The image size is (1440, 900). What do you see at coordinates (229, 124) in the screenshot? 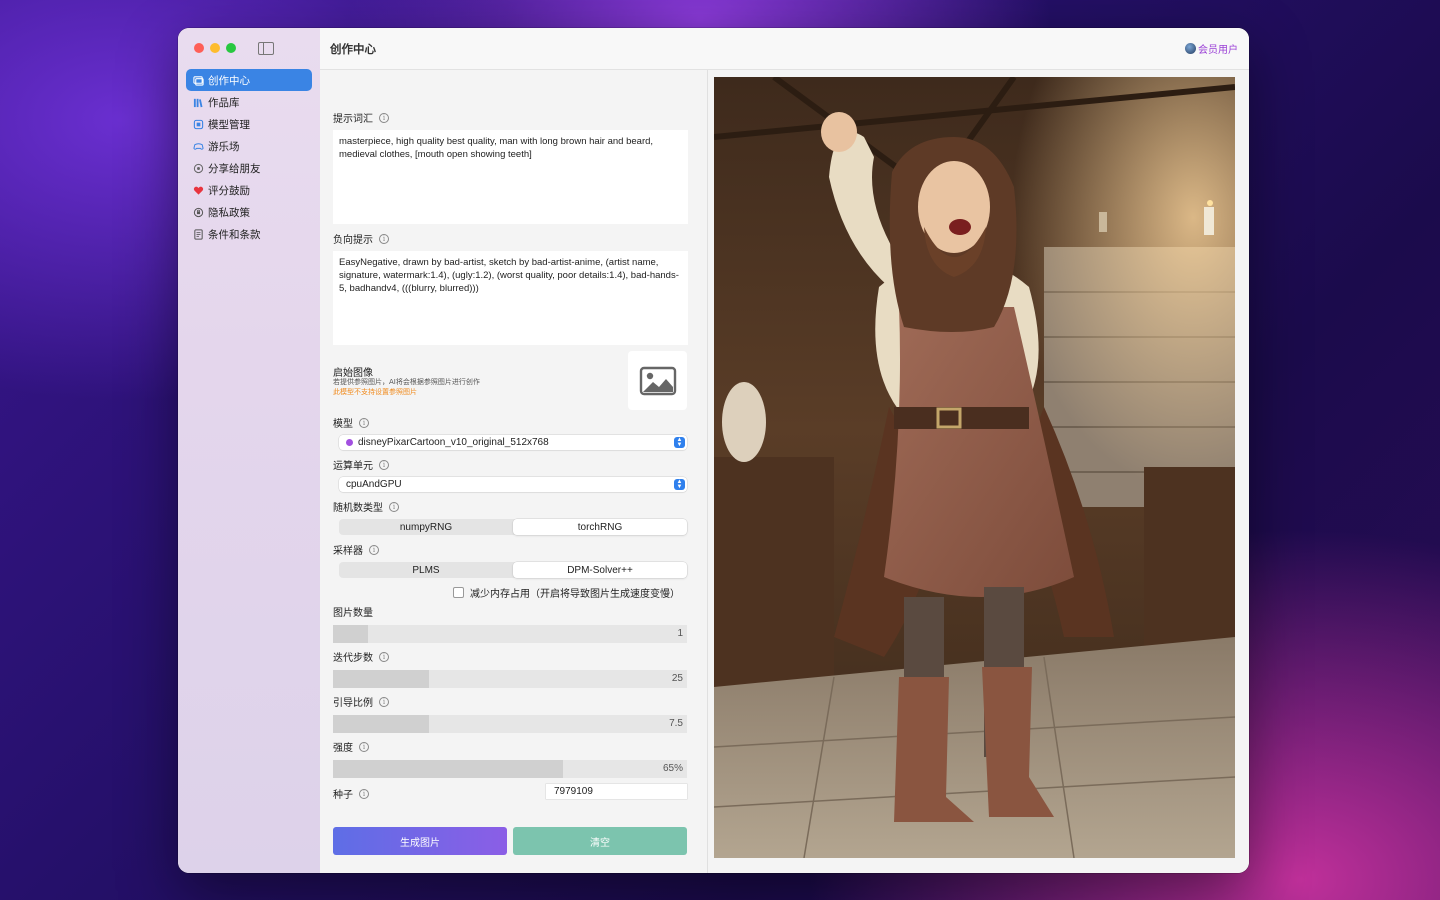
I see `sidebar-item-label: 模型管理` at bounding box center [229, 124].